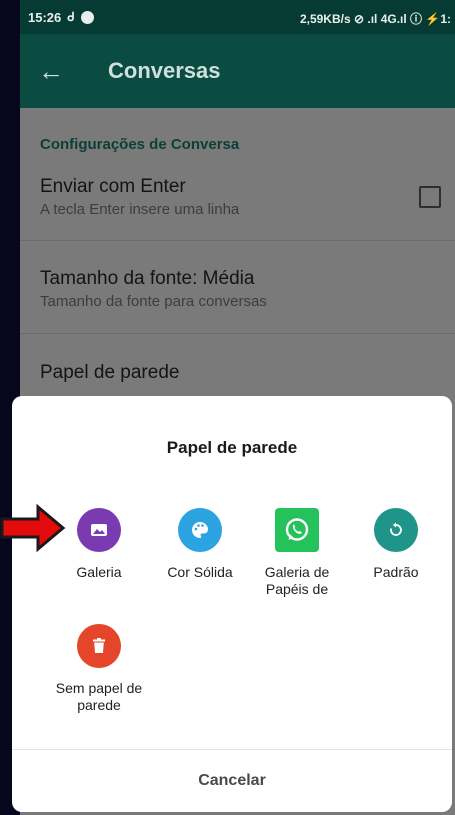 This screenshot has height=815, width=455. What do you see at coordinates (147, 278) in the screenshot?
I see `pref-title: Tamanho da fonte: Média` at bounding box center [147, 278].